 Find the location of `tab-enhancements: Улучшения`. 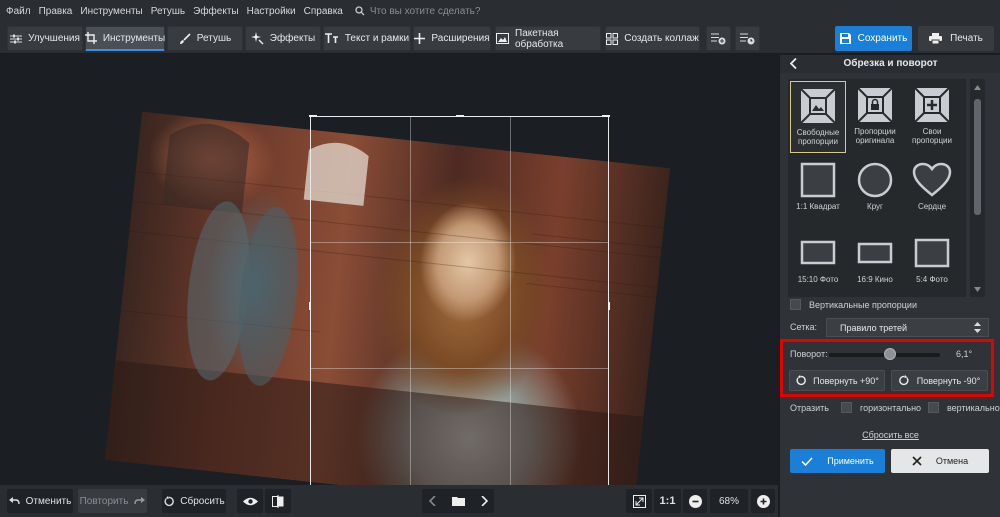

tab-enhancements: Улучшения is located at coordinates (45, 38).